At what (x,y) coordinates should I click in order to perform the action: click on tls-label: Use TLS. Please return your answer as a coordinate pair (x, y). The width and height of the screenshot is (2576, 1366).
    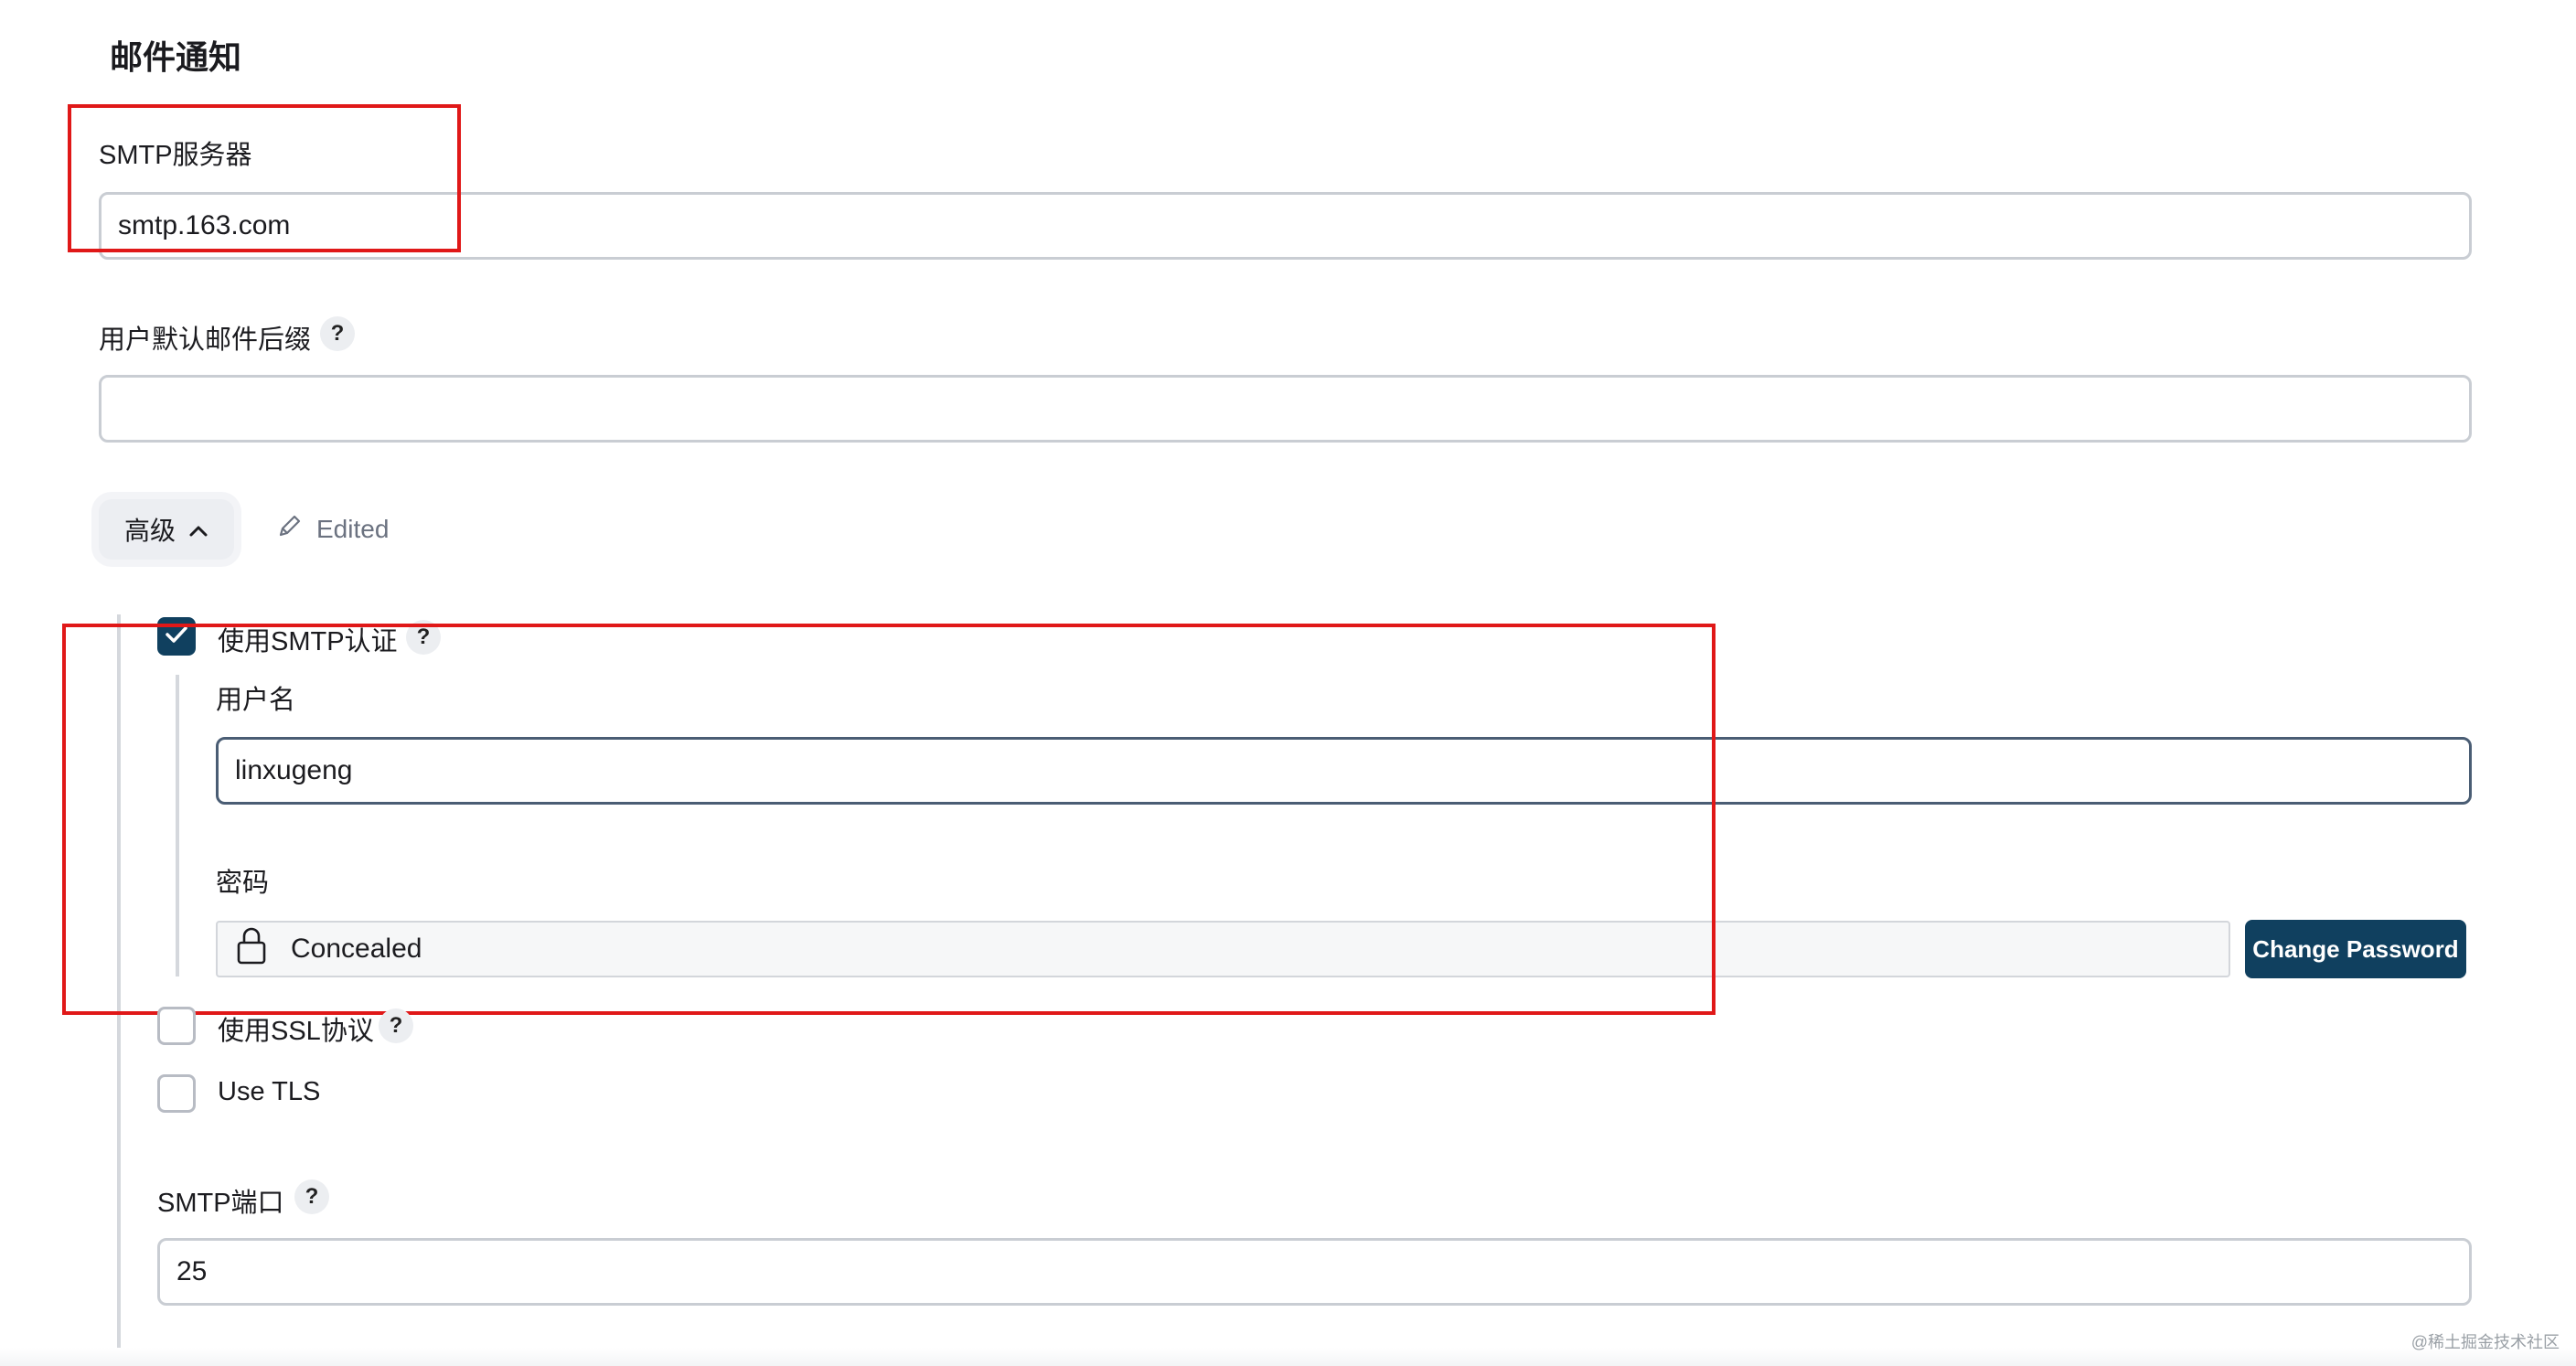
    Looking at the image, I should click on (269, 1092).